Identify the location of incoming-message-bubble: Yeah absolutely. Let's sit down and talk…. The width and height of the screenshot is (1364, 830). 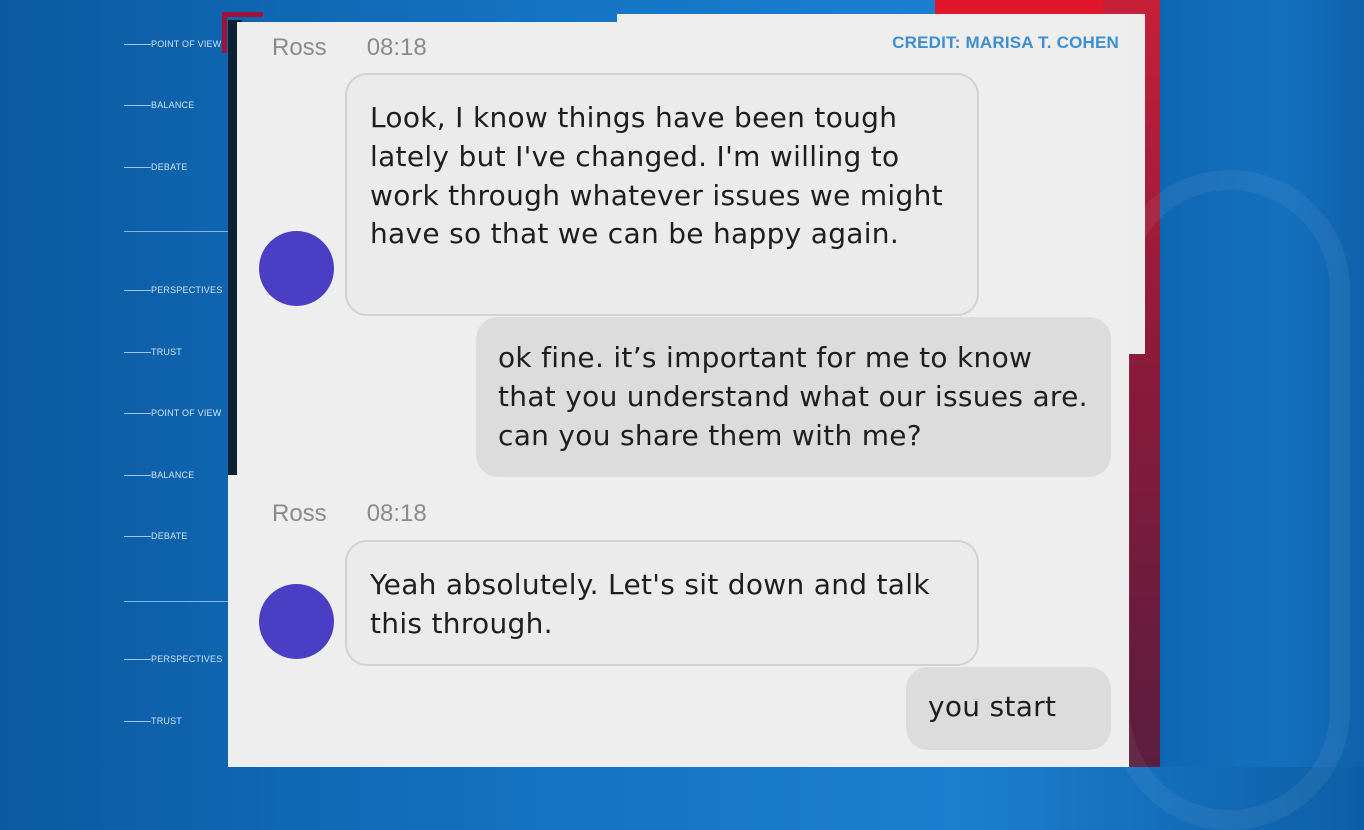
(662, 603).